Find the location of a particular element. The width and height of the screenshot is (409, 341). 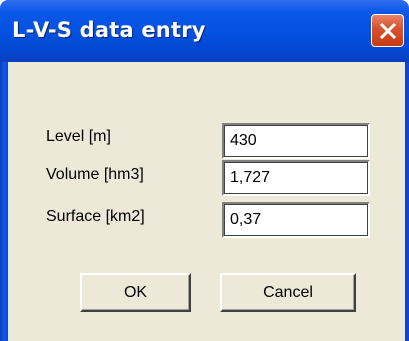

close-icon is located at coordinates (387, 30).